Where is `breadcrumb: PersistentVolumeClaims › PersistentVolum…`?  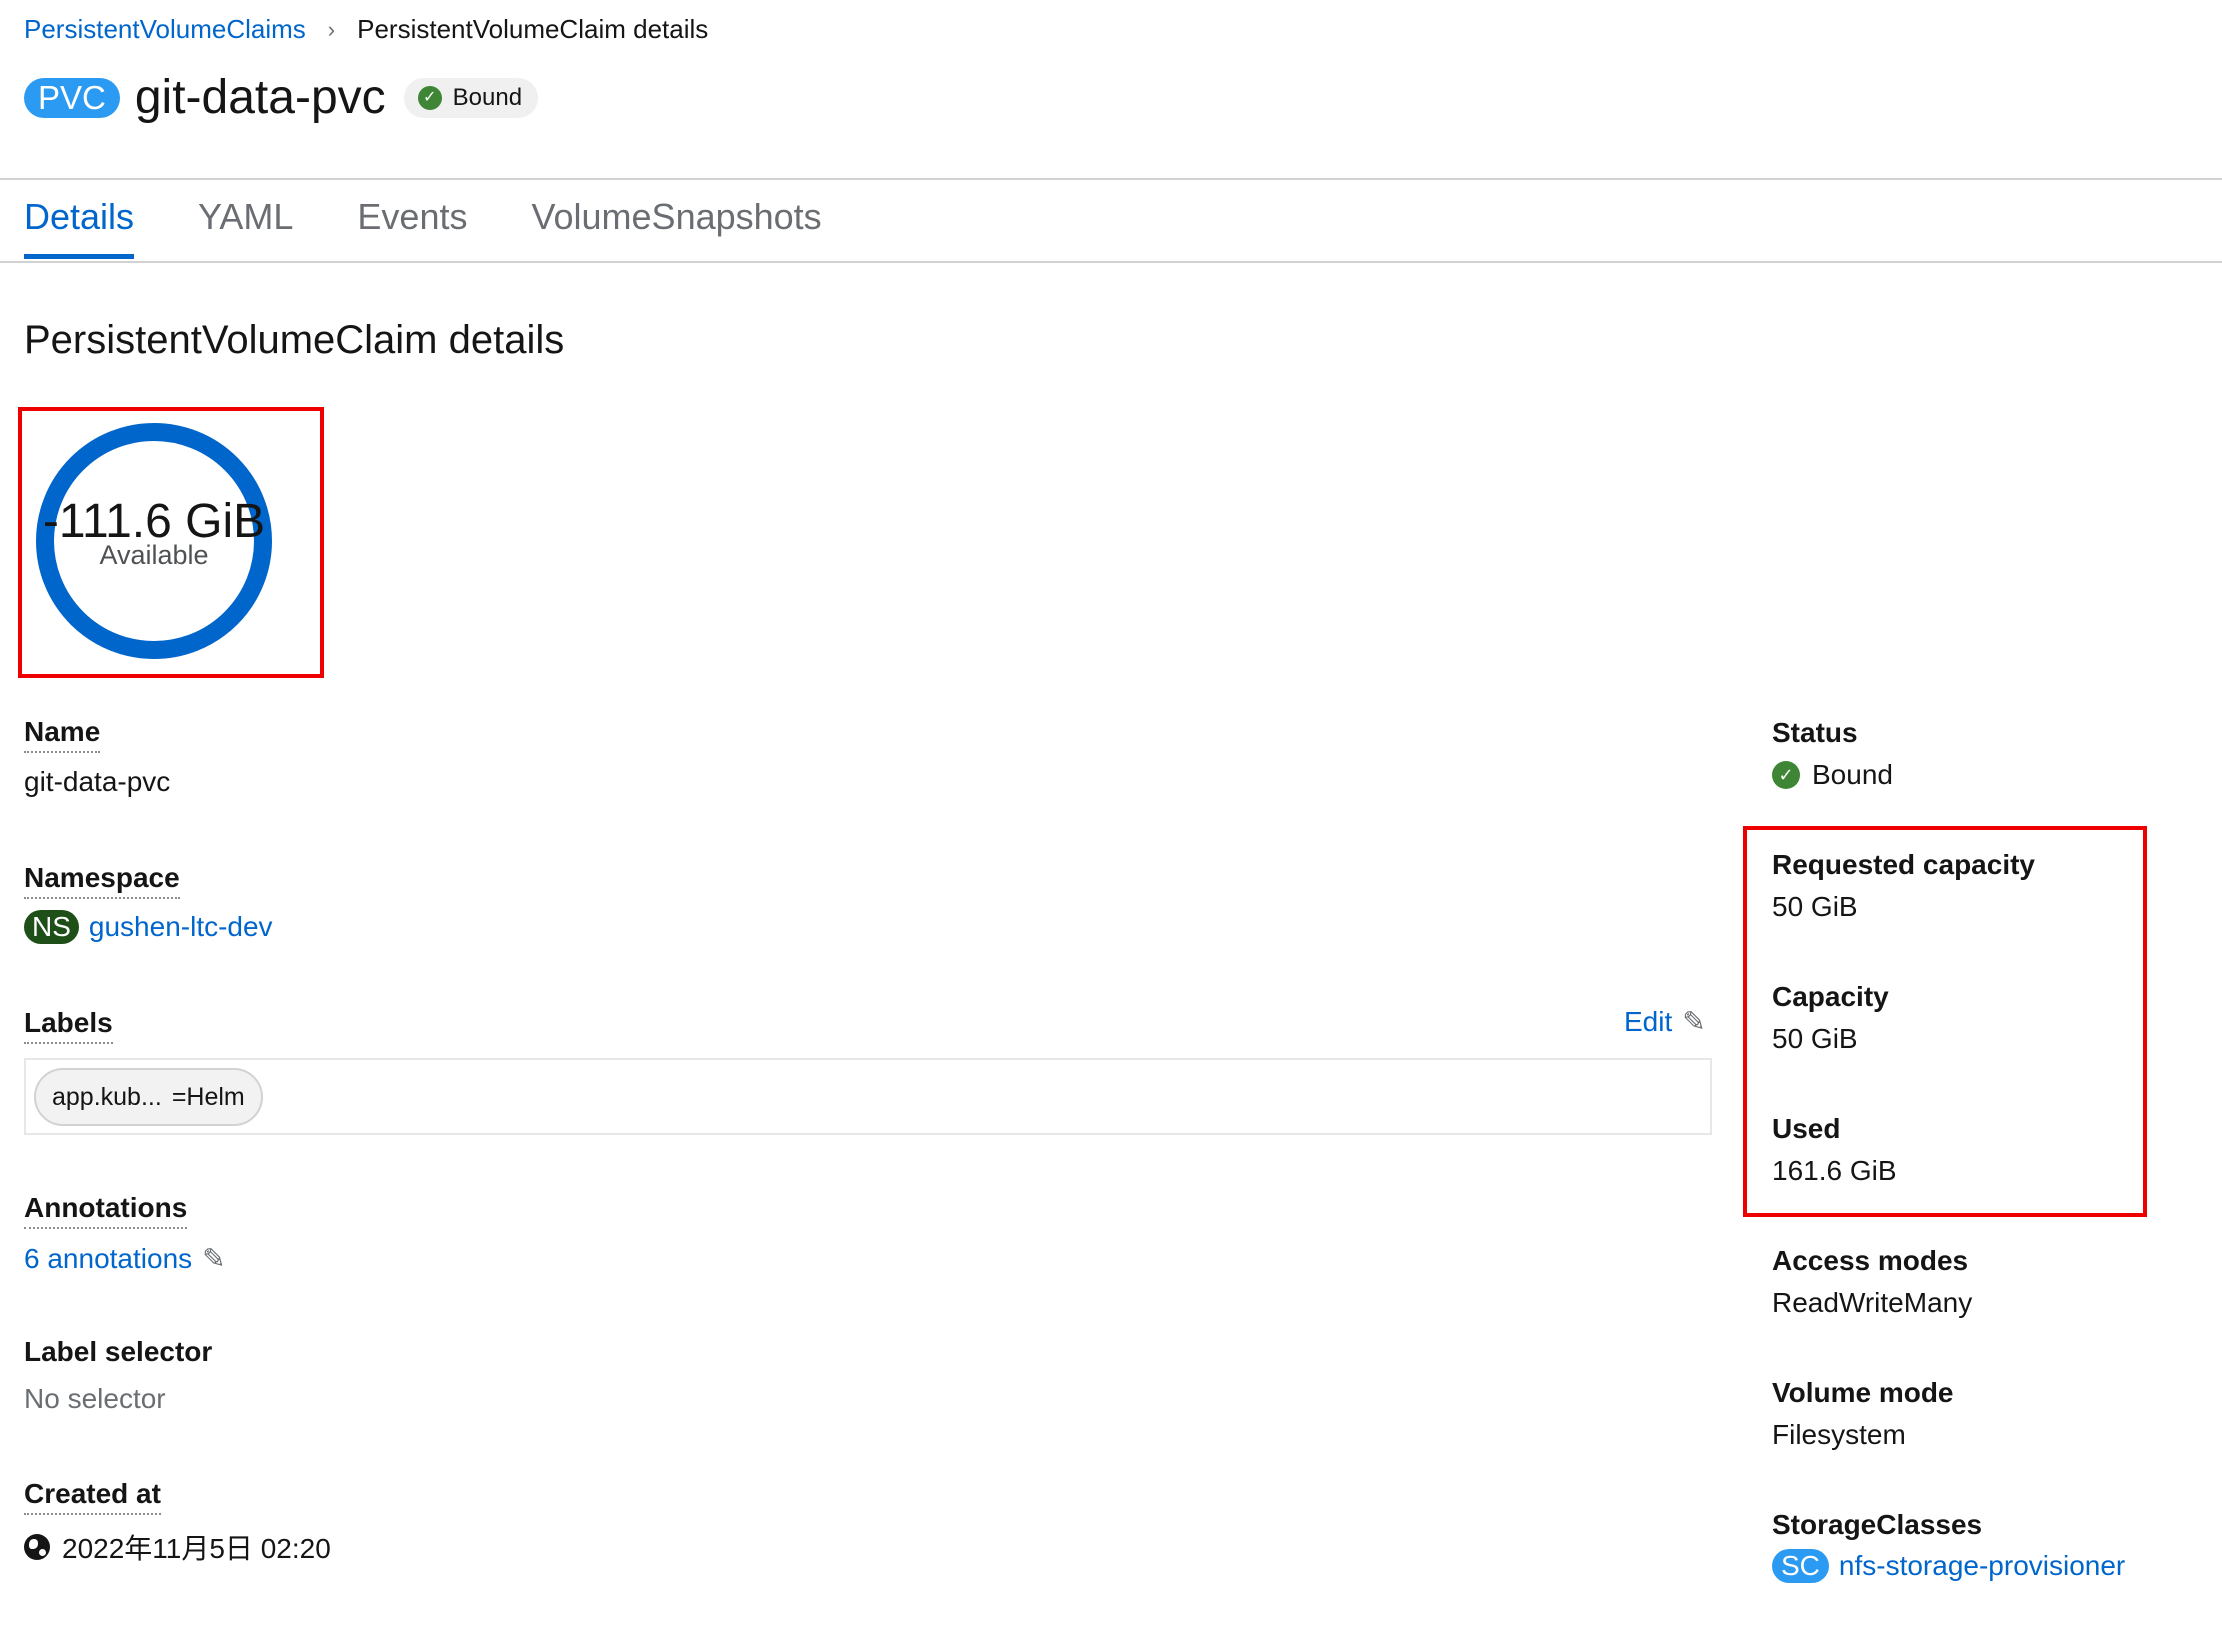
breadcrumb: PersistentVolumeClaims › PersistentVolum… is located at coordinates (366, 29).